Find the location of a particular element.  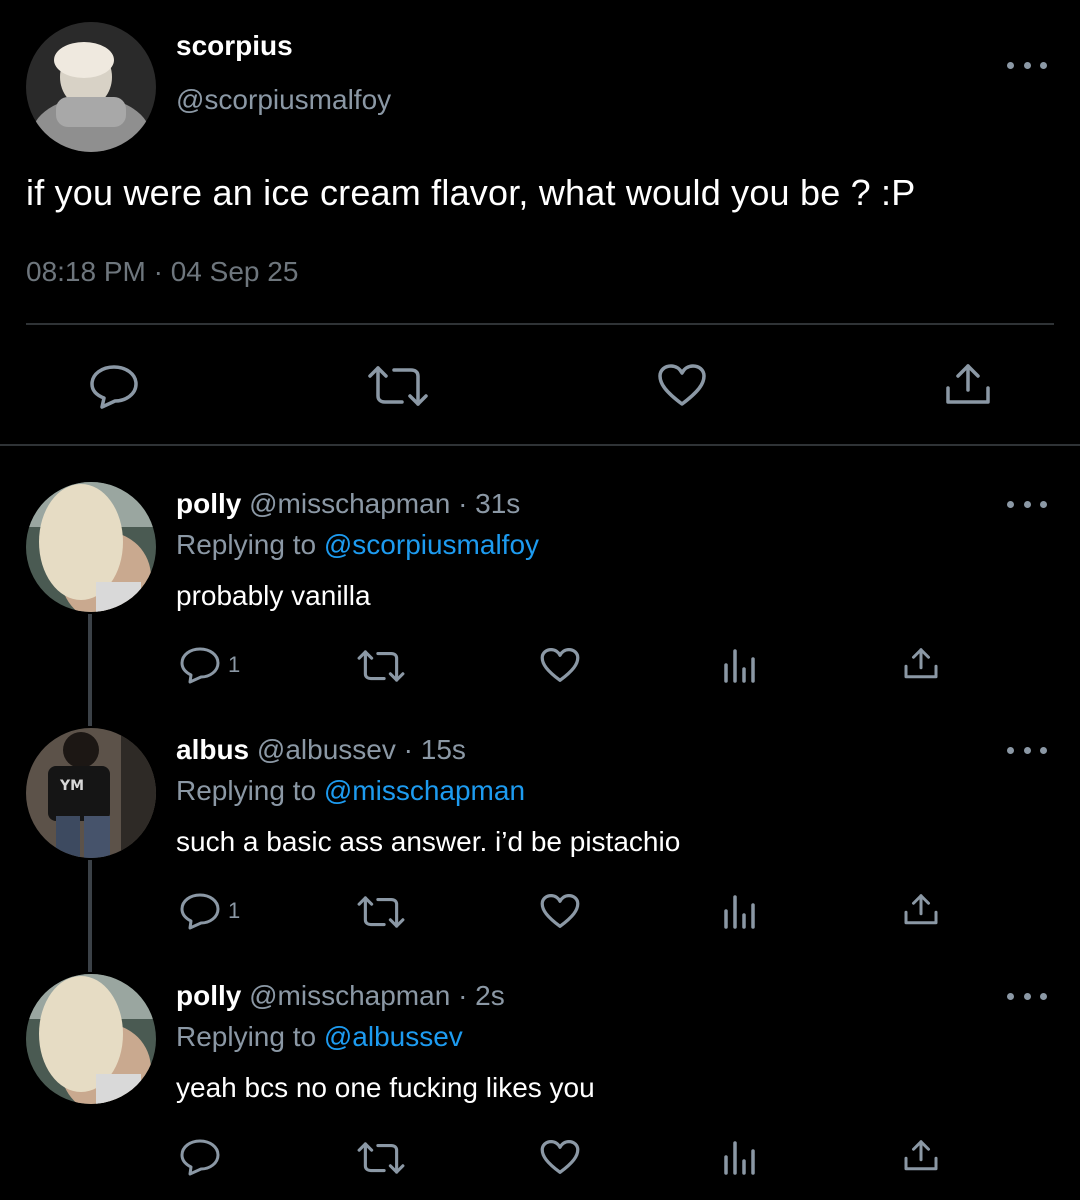

reply-header: albus @albussev · 15s is located at coordinates (321, 750).